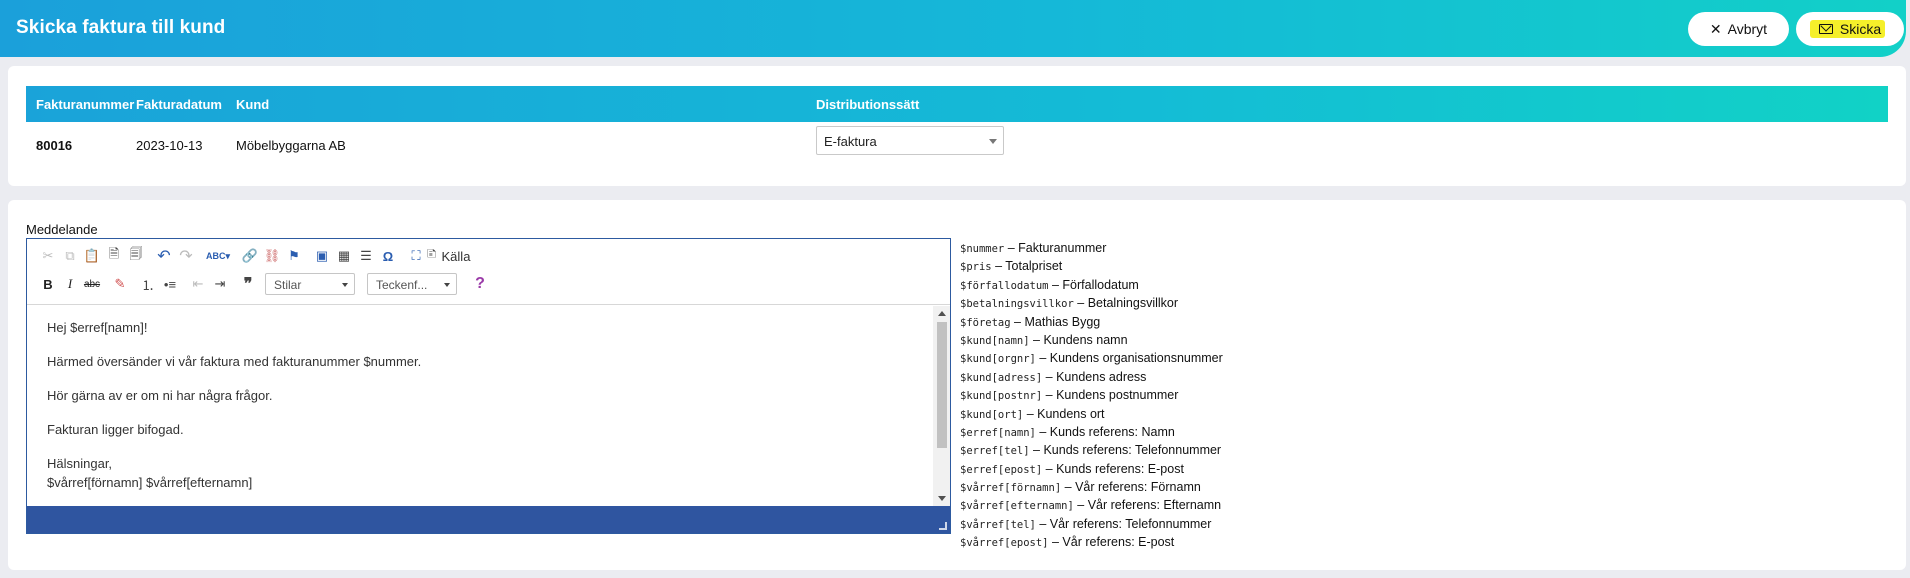  I want to click on variable-item: $erref[namn] – Kunds referens: Namn, so click(1067, 431).